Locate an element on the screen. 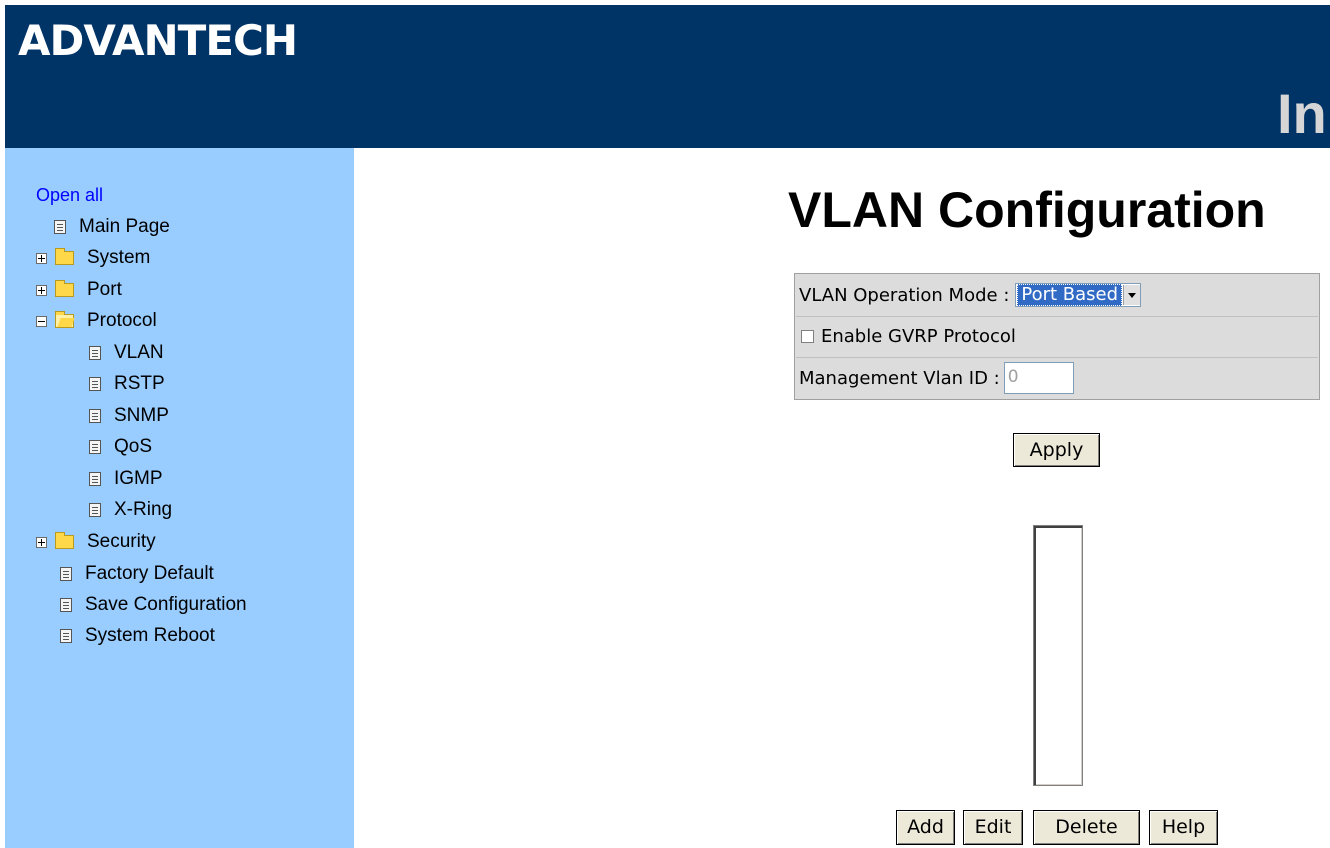 The height and width of the screenshot is (848, 1330). management-vlan-label: Management Vlan ID : is located at coordinates (899, 378).